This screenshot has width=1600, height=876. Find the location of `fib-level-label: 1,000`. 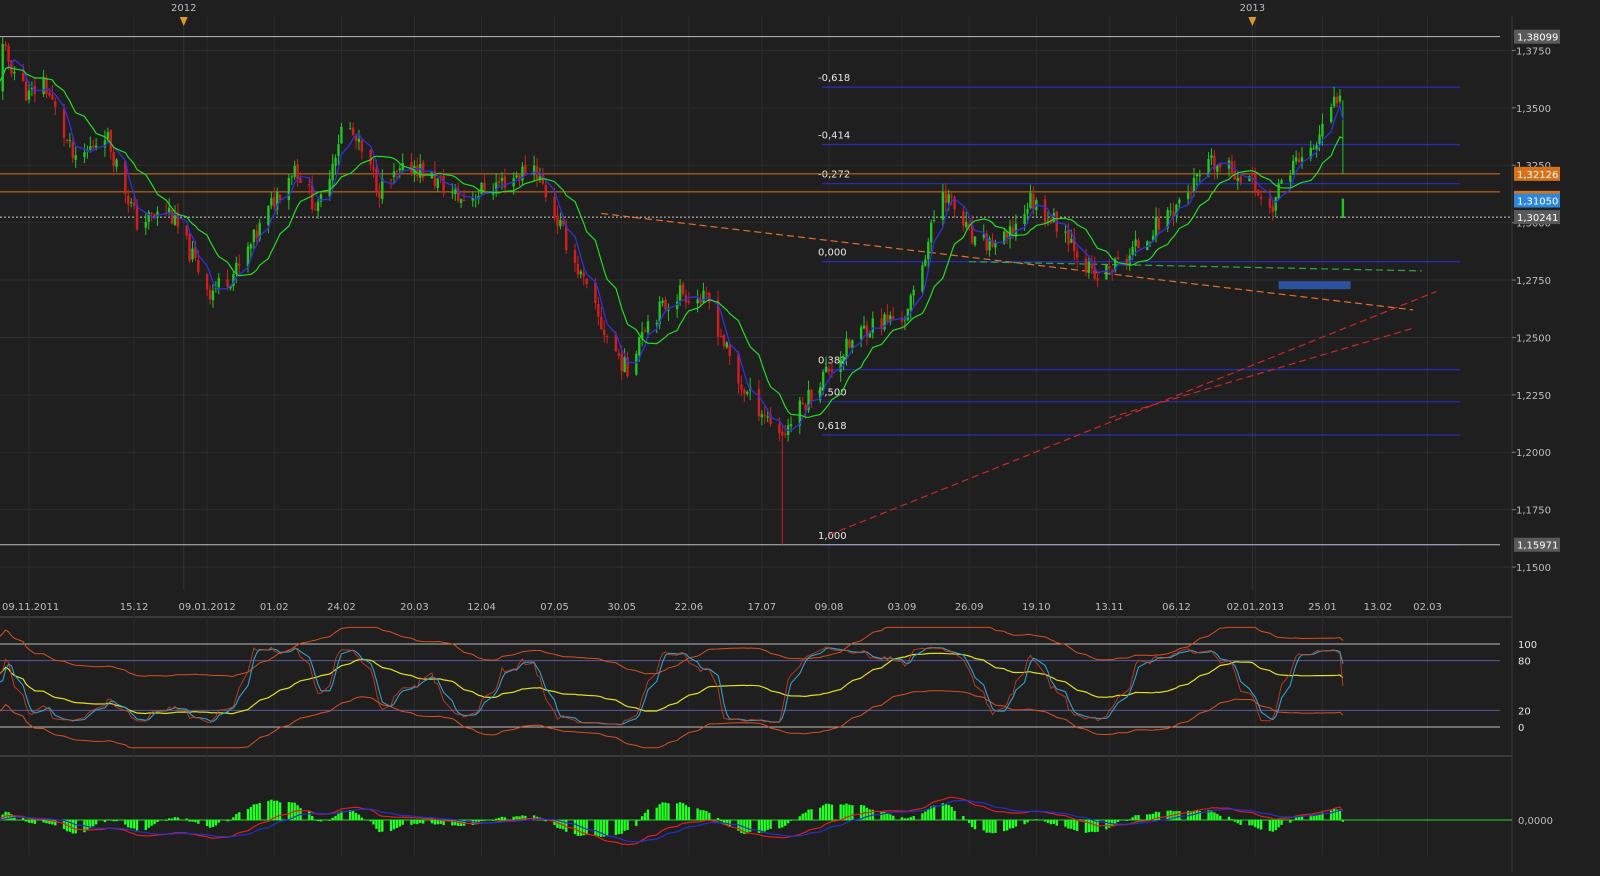

fib-level-label: 1,000 is located at coordinates (832, 536).